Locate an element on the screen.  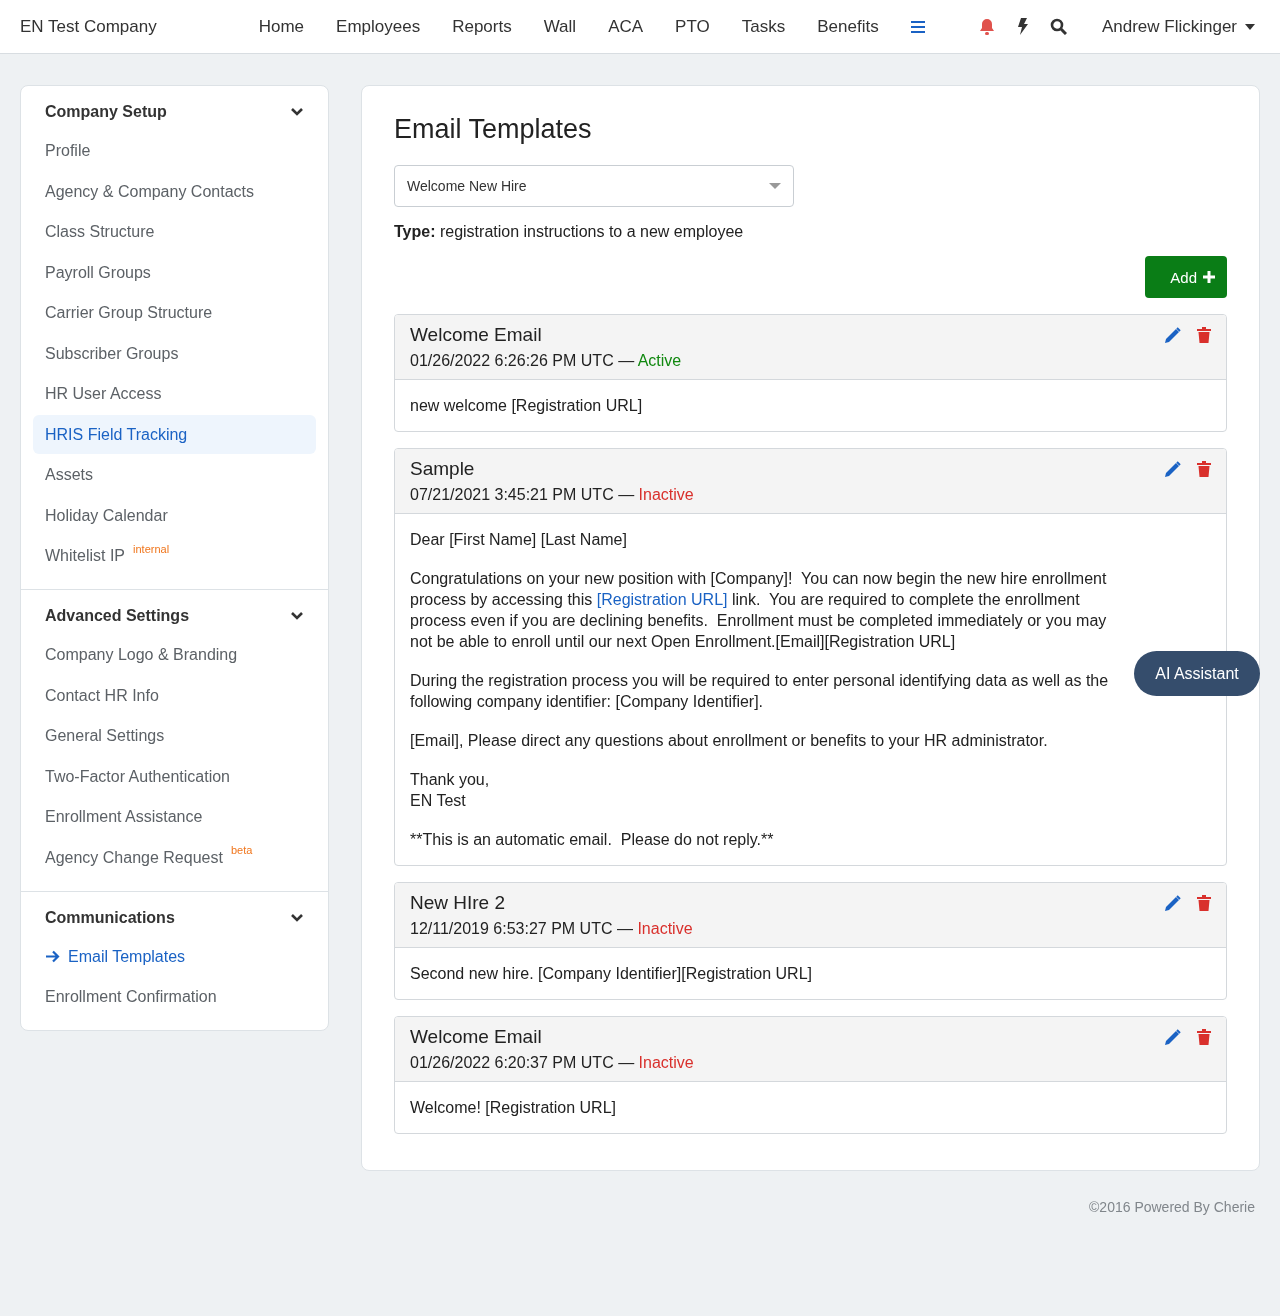
sidebar-item: Company Logo & Branding is located at coordinates (174, 655).